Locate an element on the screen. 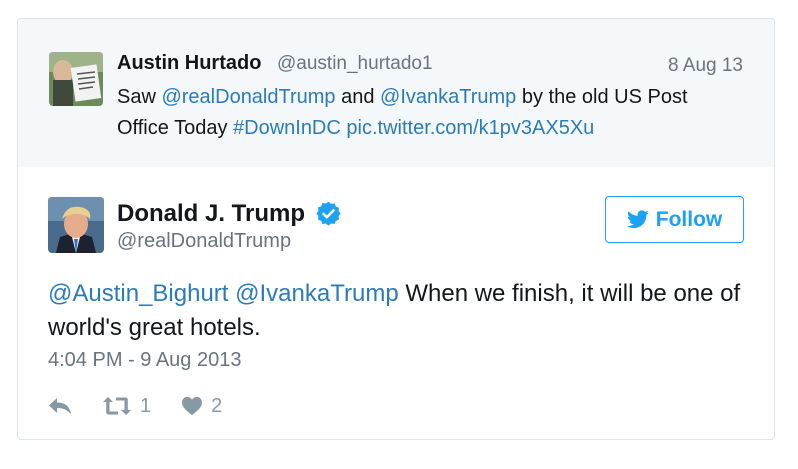  parent-tweet-date: 8 Aug 13 is located at coordinates (705, 66).